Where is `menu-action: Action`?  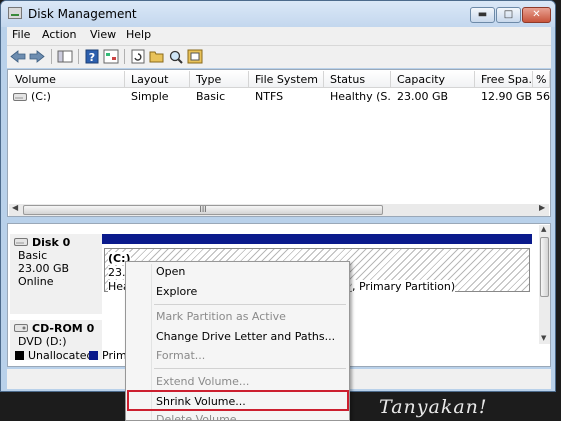 menu-action: Action is located at coordinates (59, 34).